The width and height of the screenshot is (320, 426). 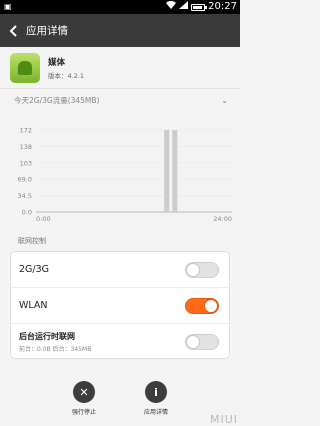 What do you see at coordinates (222, 219) in the screenshot?
I see `x-tick-label: 24:00` at bounding box center [222, 219].